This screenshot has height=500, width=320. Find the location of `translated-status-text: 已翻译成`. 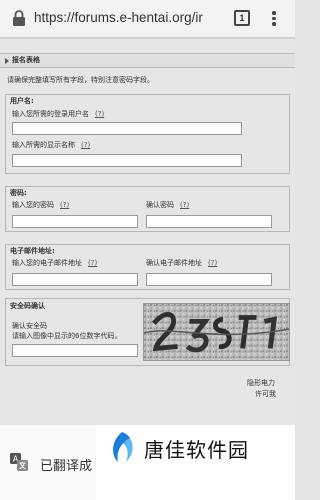

translated-status-text: 已翻译成 is located at coordinates (66, 466).